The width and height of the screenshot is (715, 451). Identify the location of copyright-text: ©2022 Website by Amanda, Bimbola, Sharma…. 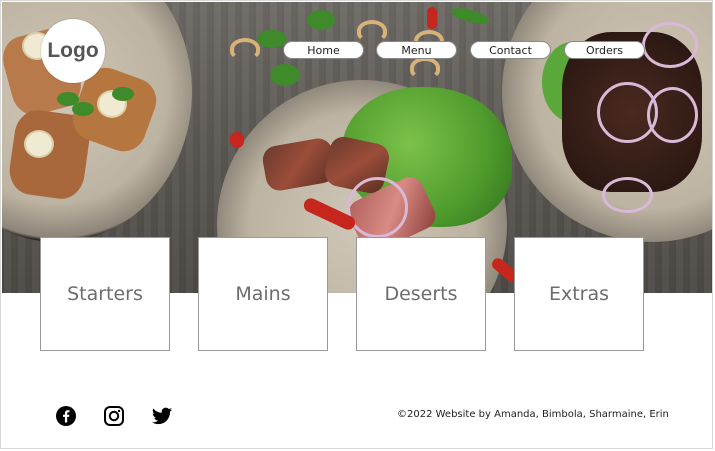
(533, 414).